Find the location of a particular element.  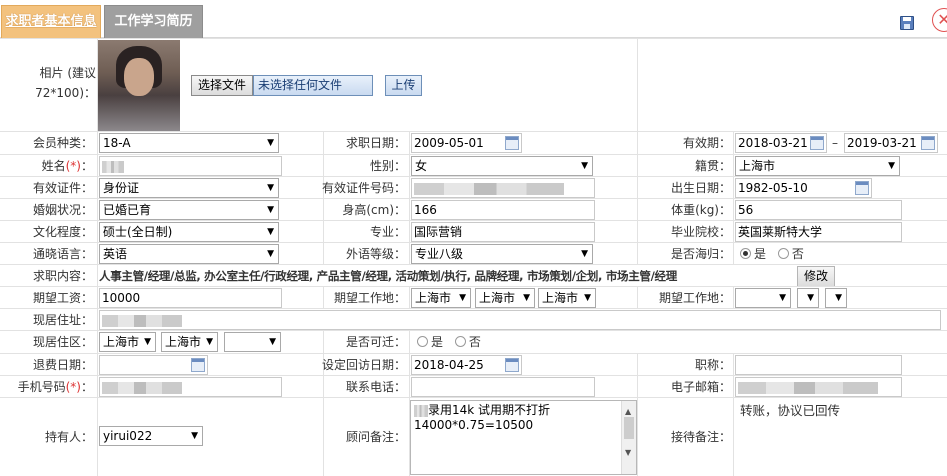

id-number-label: 有效证件号码： is located at coordinates (363, 188).